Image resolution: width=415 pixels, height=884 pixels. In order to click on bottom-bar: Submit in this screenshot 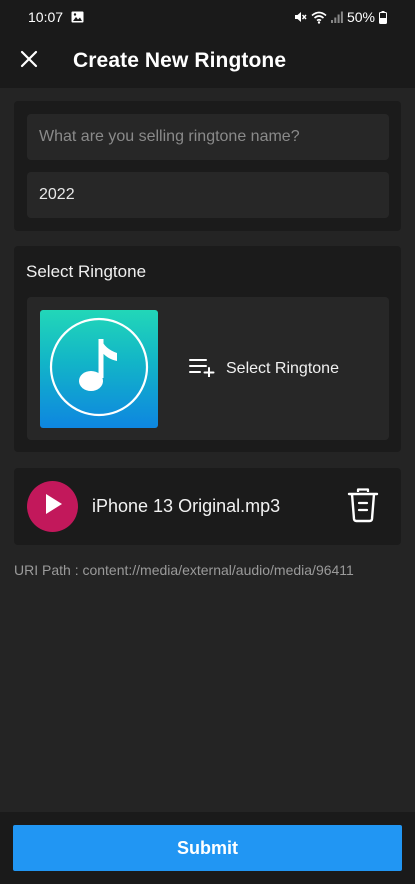, I will do `click(207, 848)`.